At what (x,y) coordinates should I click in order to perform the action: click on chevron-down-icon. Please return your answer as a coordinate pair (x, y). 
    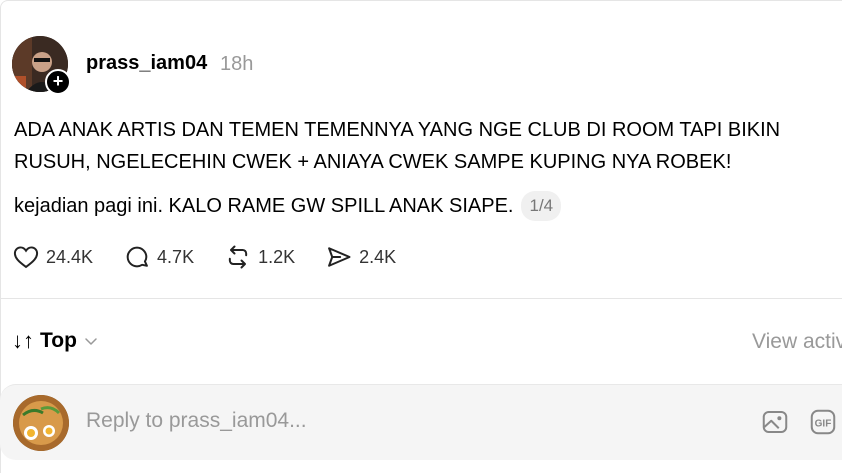
    Looking at the image, I should click on (91, 341).